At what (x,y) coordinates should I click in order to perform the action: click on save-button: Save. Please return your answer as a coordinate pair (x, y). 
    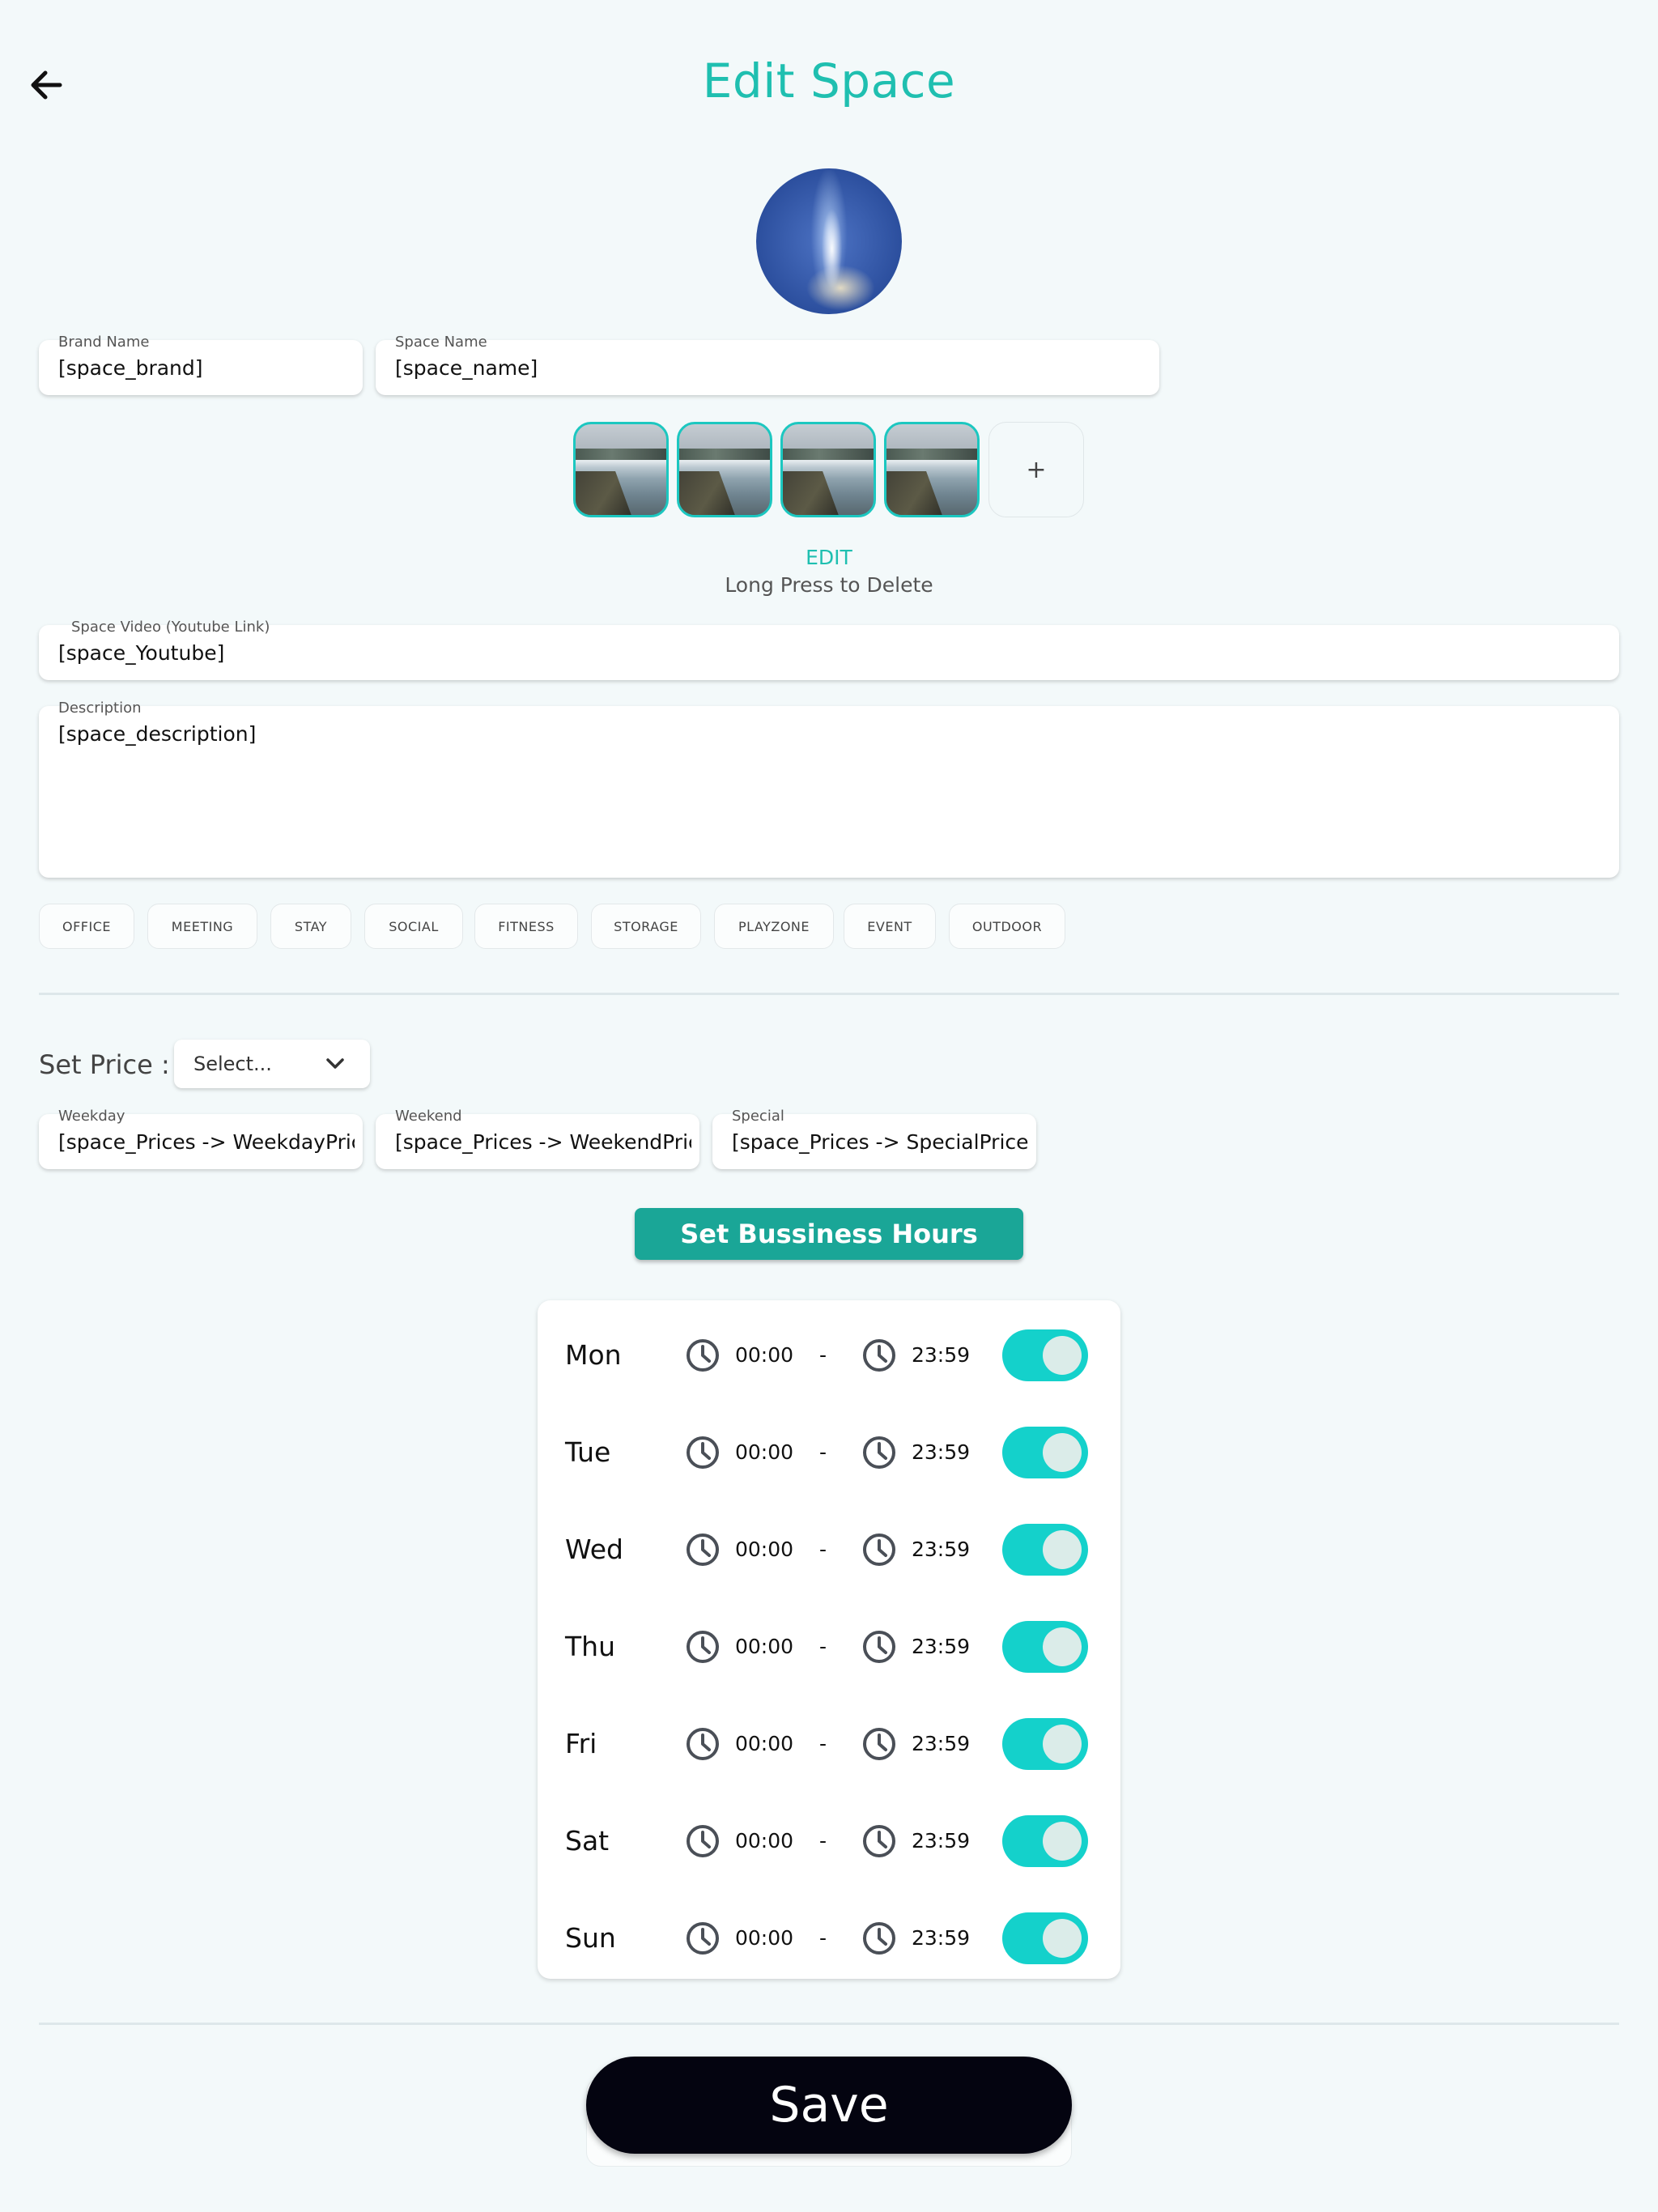
    Looking at the image, I should click on (829, 2105).